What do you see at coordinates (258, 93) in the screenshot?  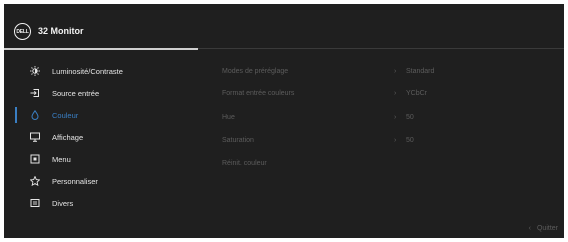 I see `option-label: Format entrée couleurs` at bounding box center [258, 93].